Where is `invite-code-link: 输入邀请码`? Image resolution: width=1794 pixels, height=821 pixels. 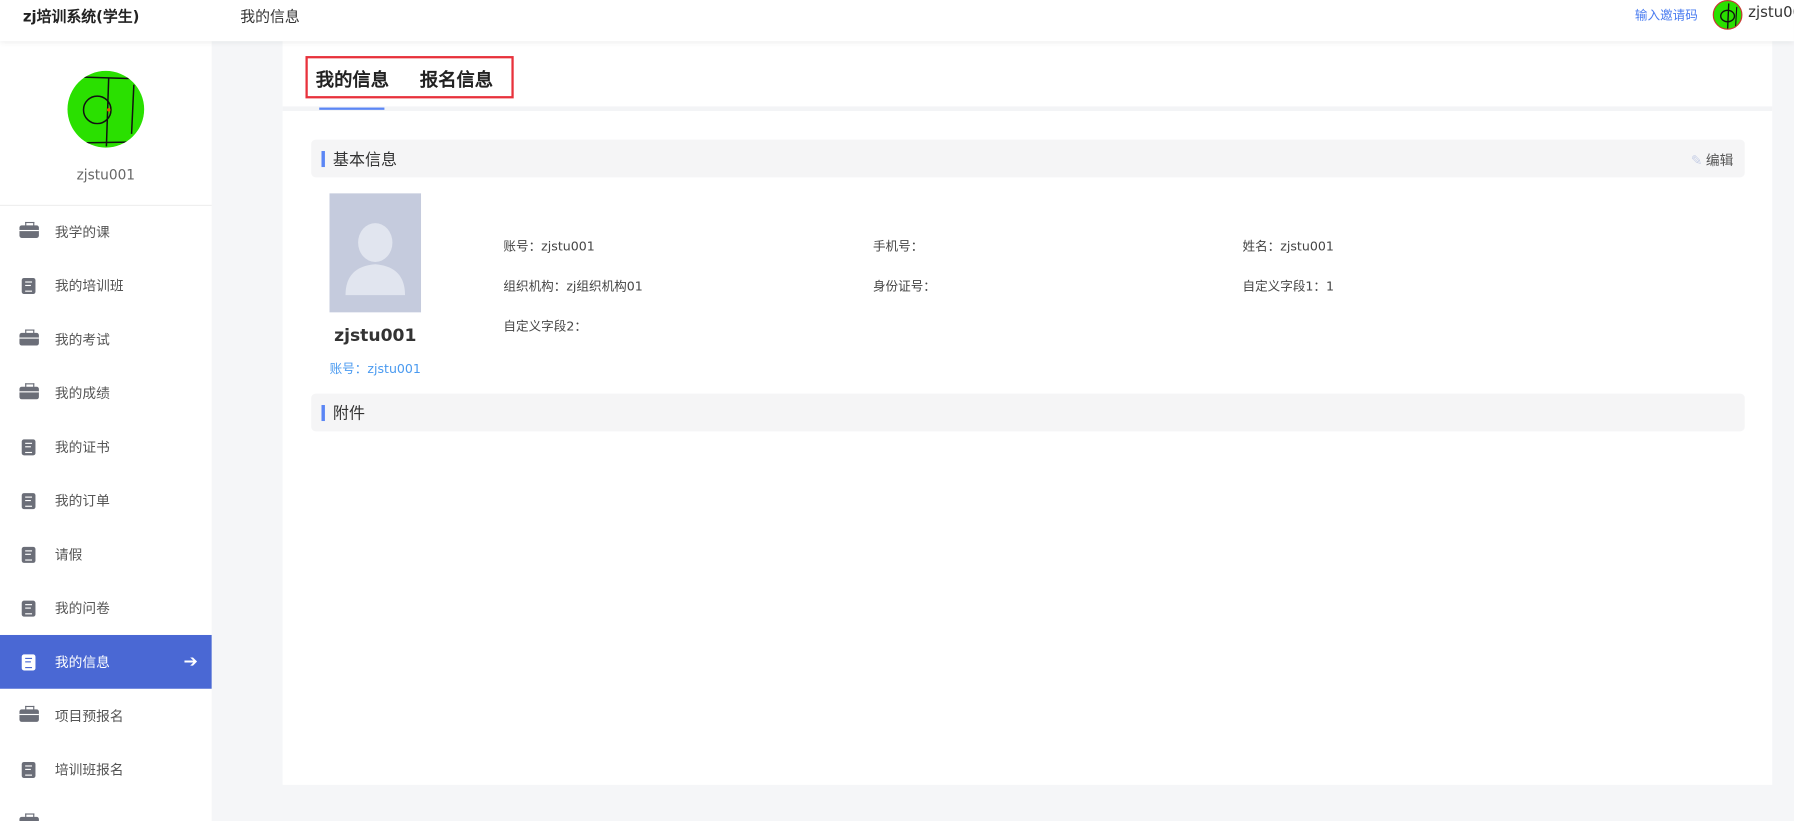
invite-code-link: 输入邀请码 is located at coordinates (1666, 15).